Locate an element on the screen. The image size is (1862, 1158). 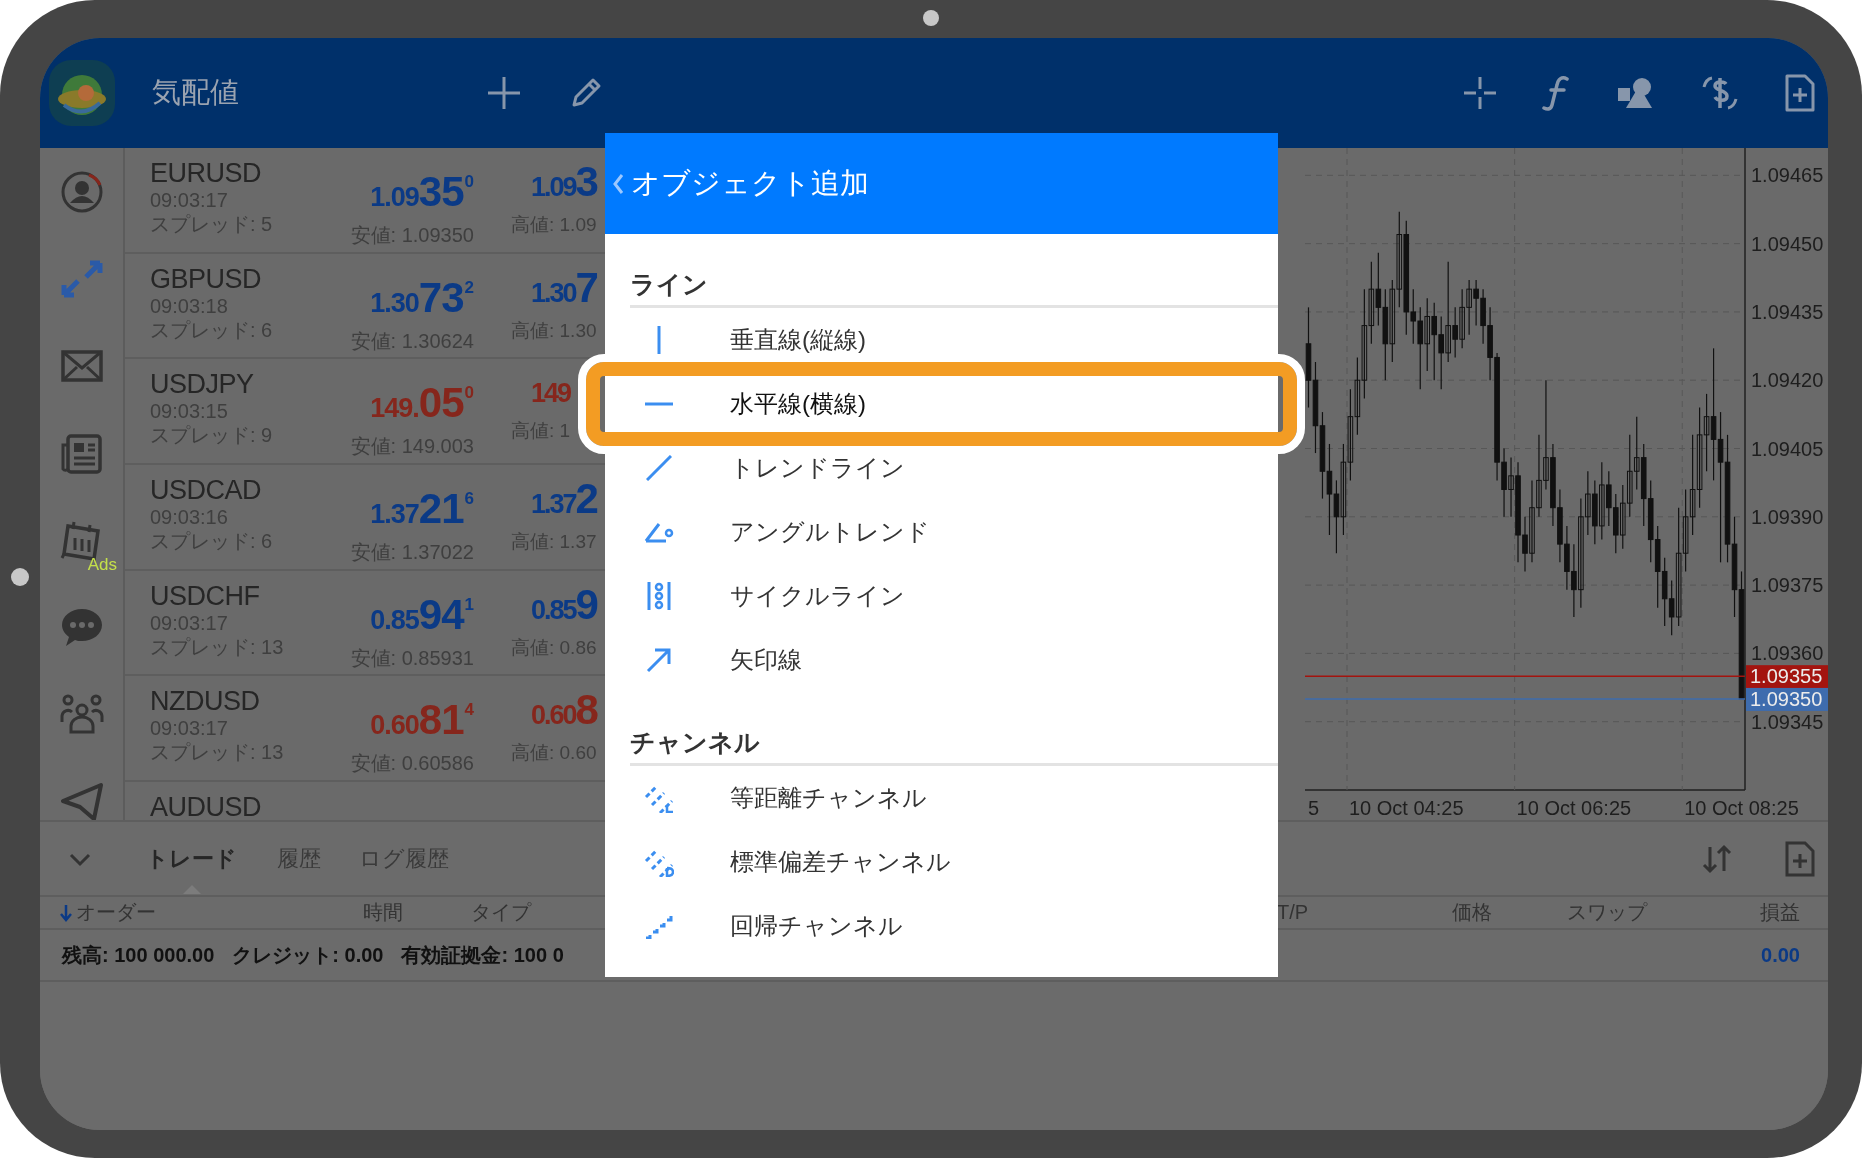
bid-price: 0.8594$^{1}$ is located at coordinates (421, 614).